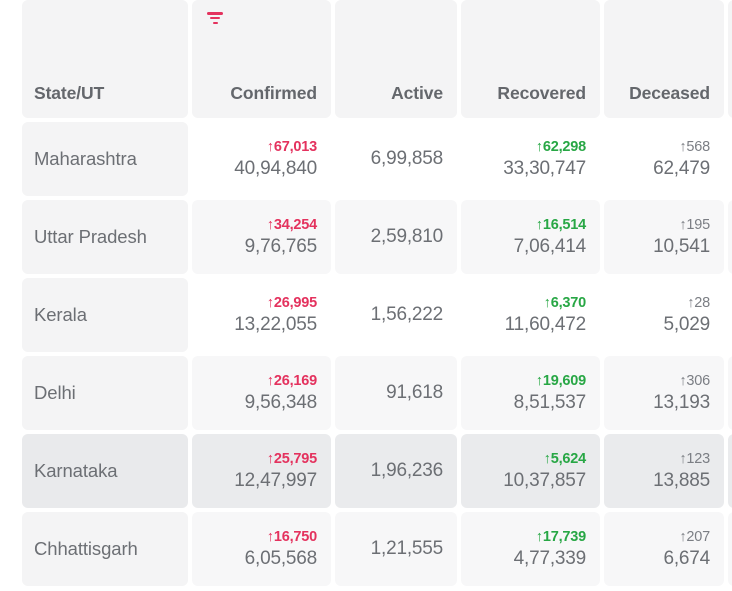  Describe the element at coordinates (414, 393) in the screenshot. I see `total-value: 91,618` at that location.